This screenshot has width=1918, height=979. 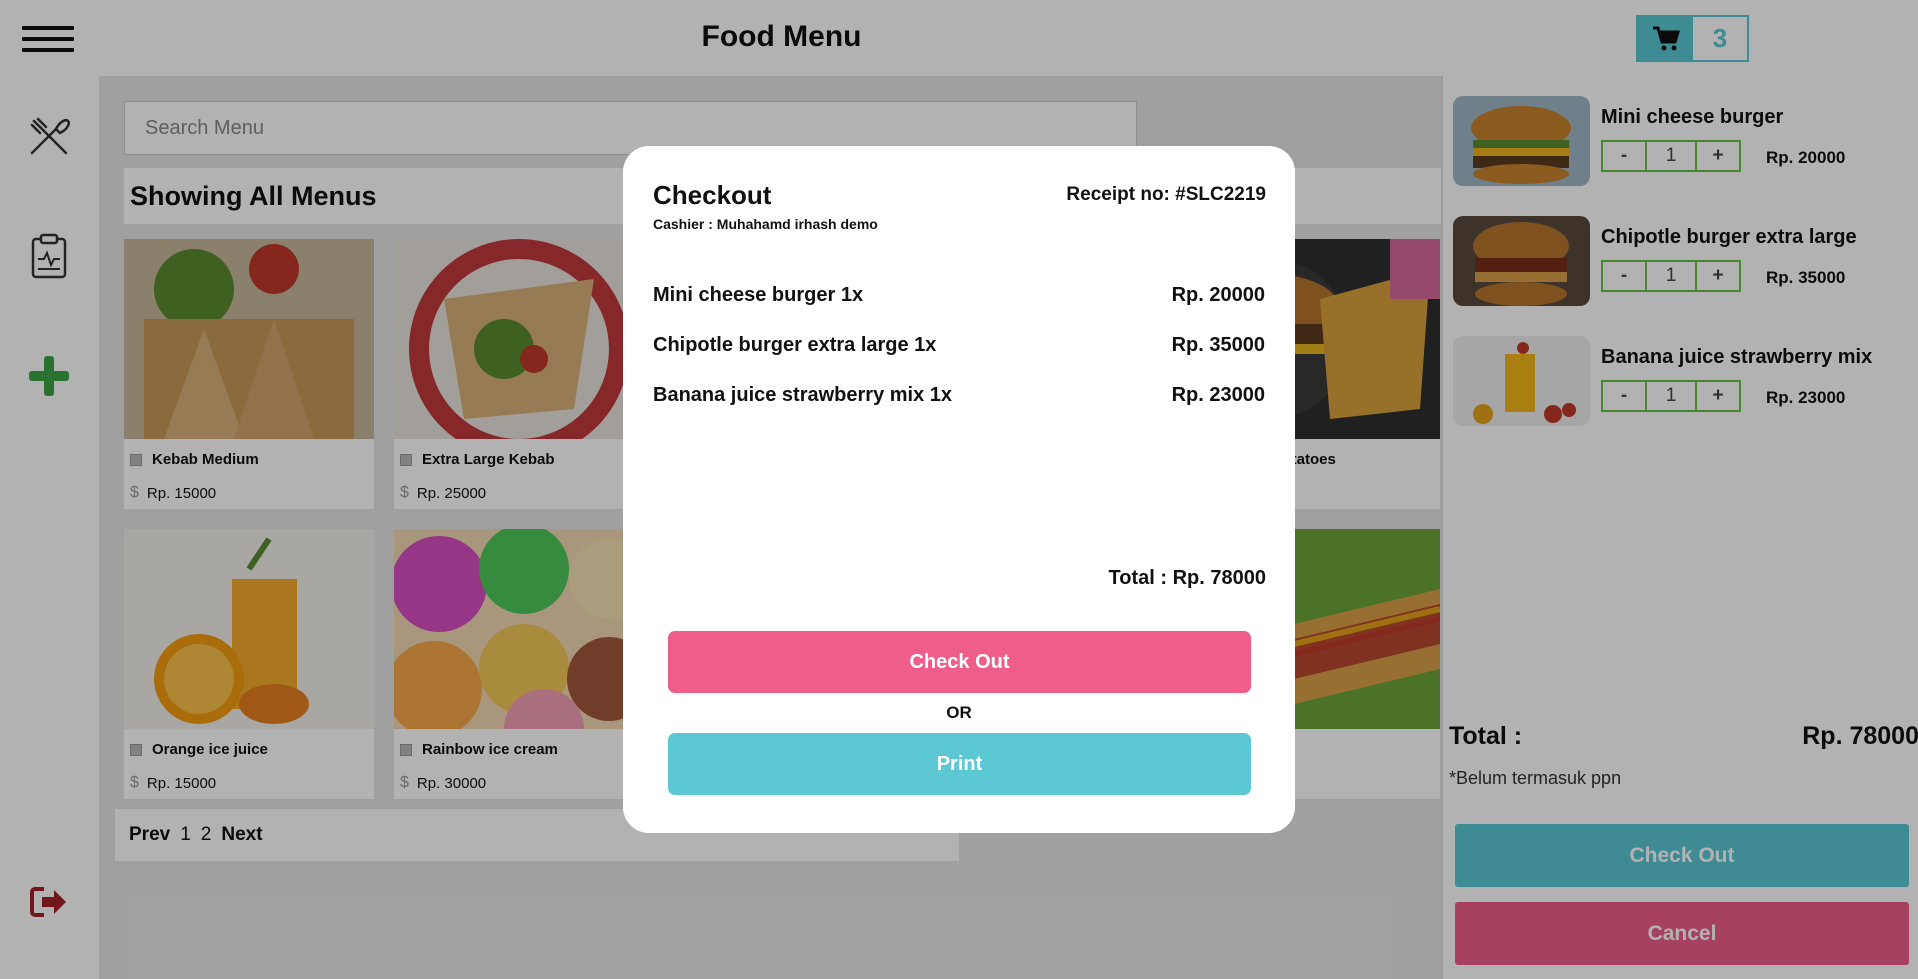 I want to click on receipt-item-price: Rp. 35000, so click(x=1218, y=345).